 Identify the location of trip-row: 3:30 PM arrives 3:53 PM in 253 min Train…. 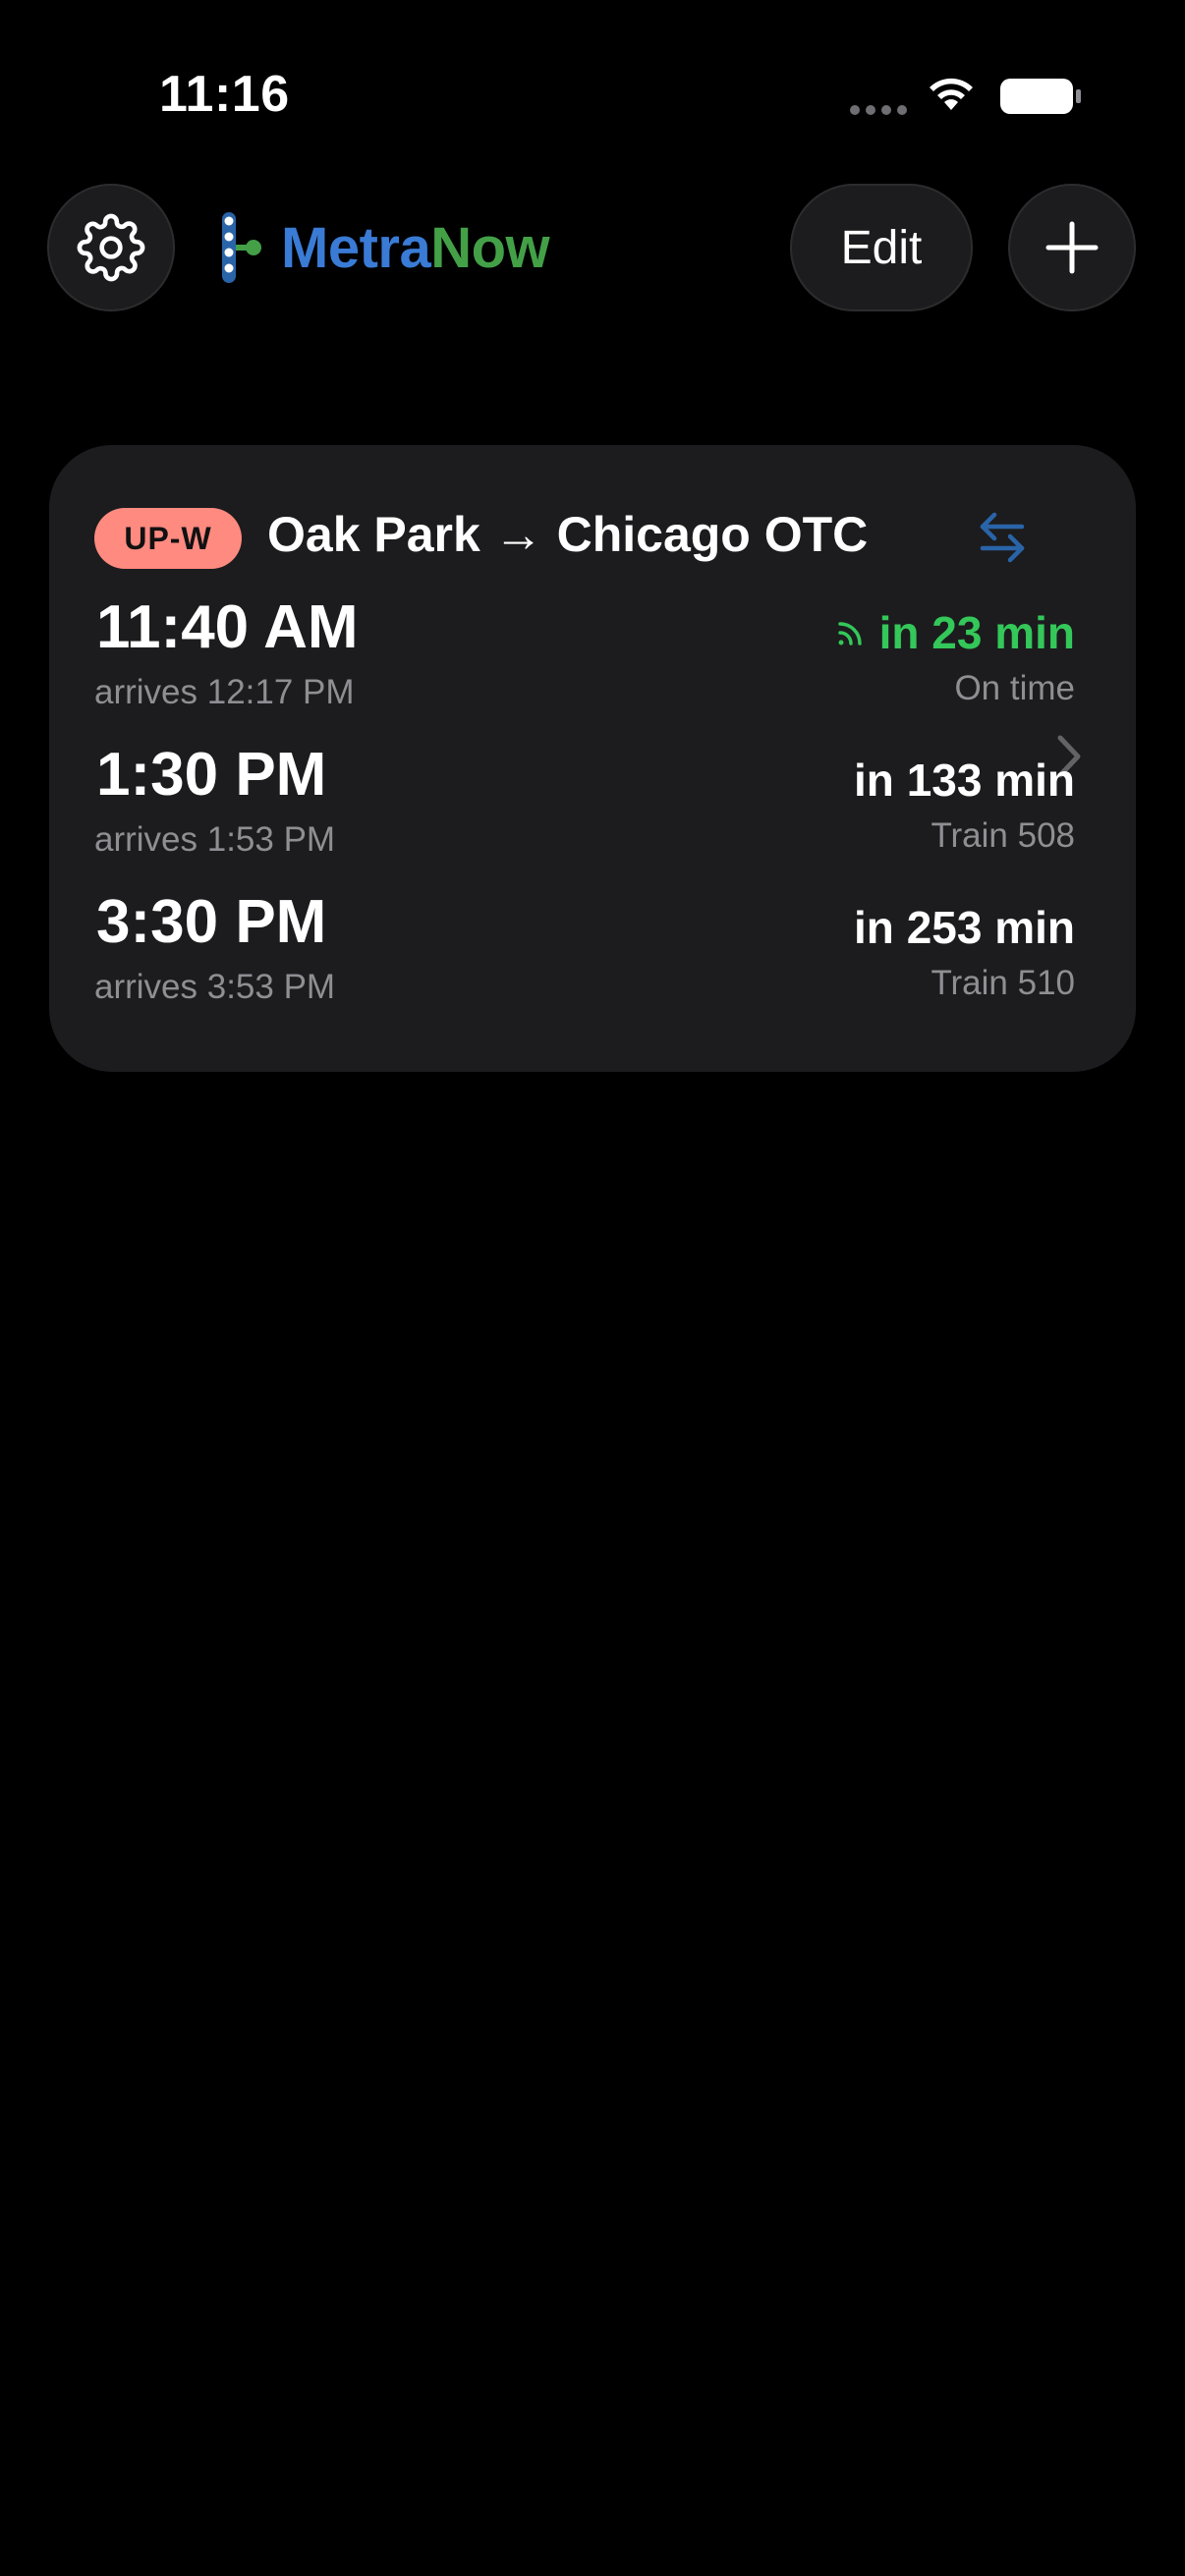
(585, 946).